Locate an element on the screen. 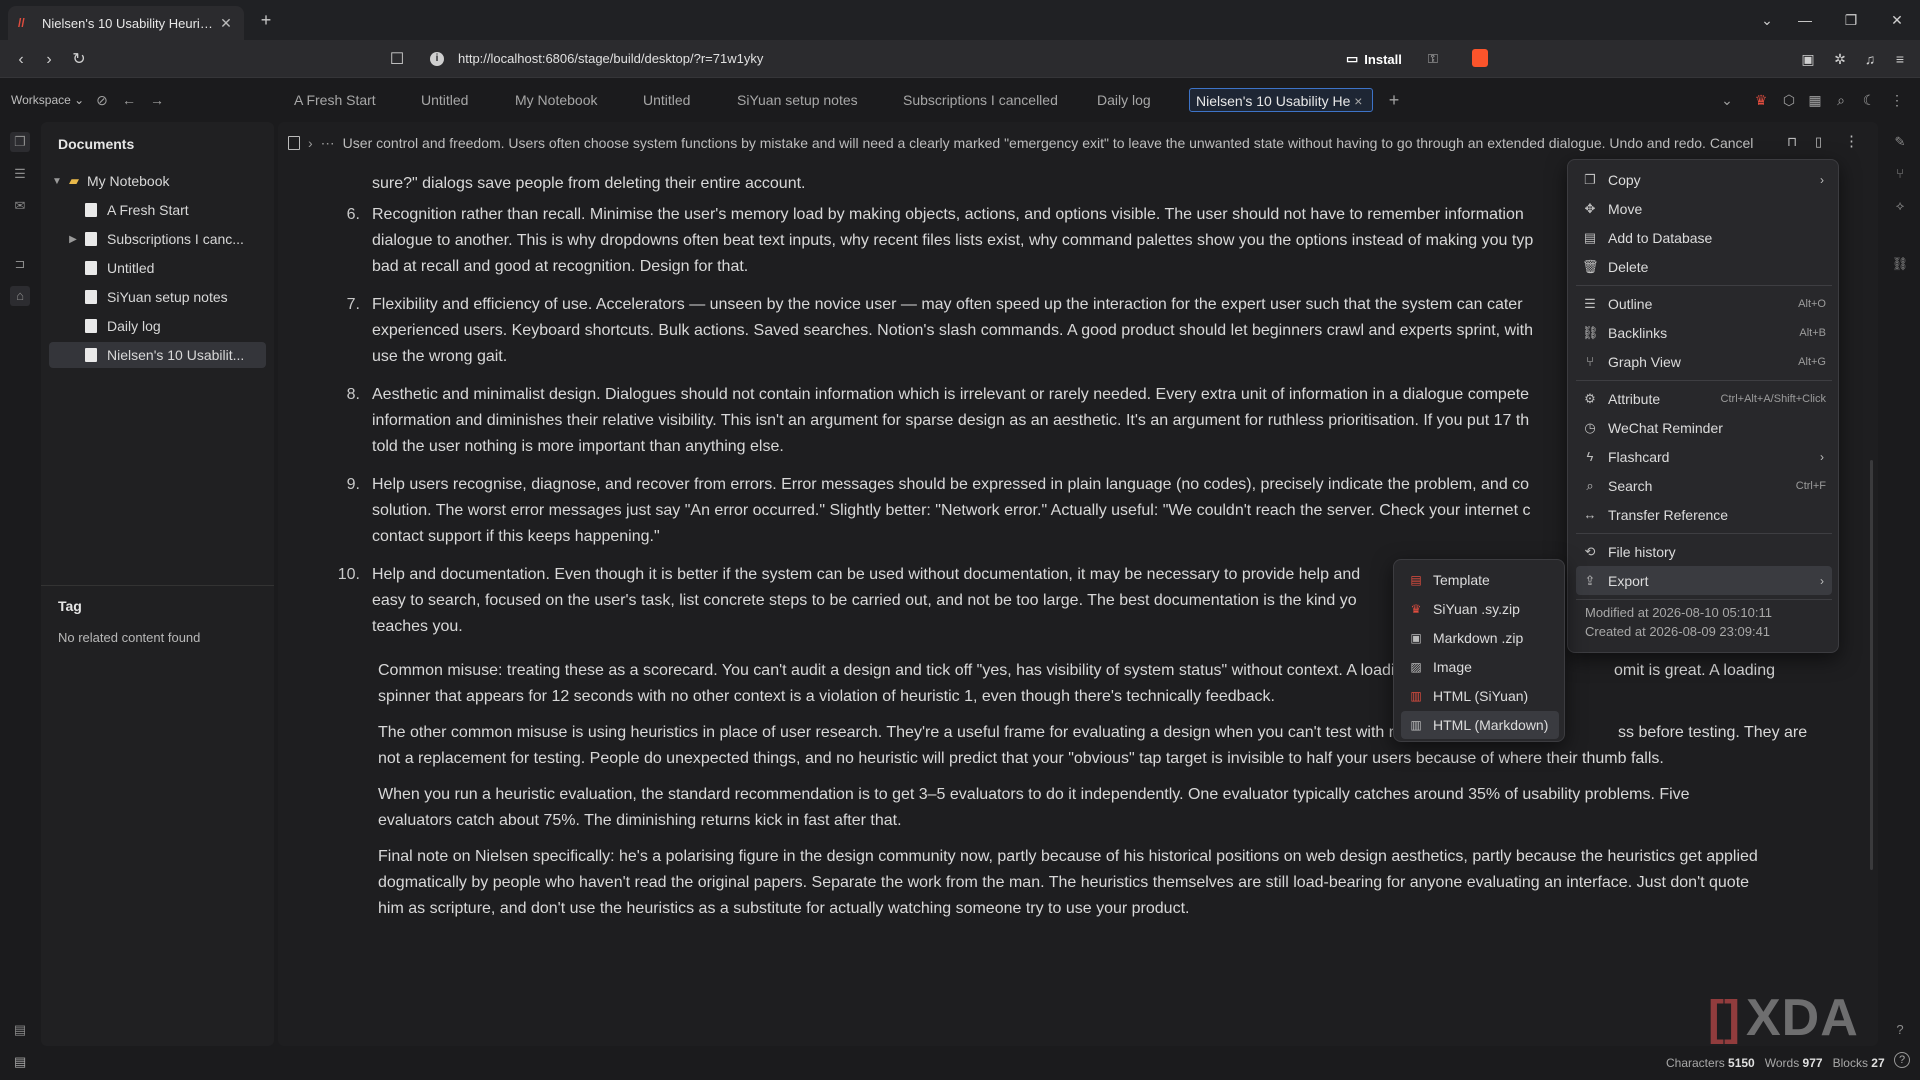 The width and height of the screenshot is (1920, 1080). menu-item-transfer-reference: ↔ Transfer Reference is located at coordinates (1704, 514).